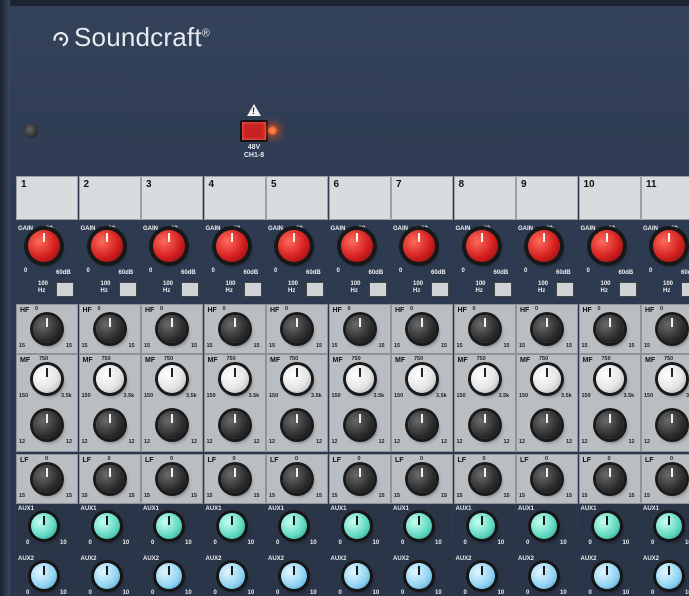  Describe the element at coordinates (609, 198) in the screenshot. I see `scribble-strip: 10` at that location.